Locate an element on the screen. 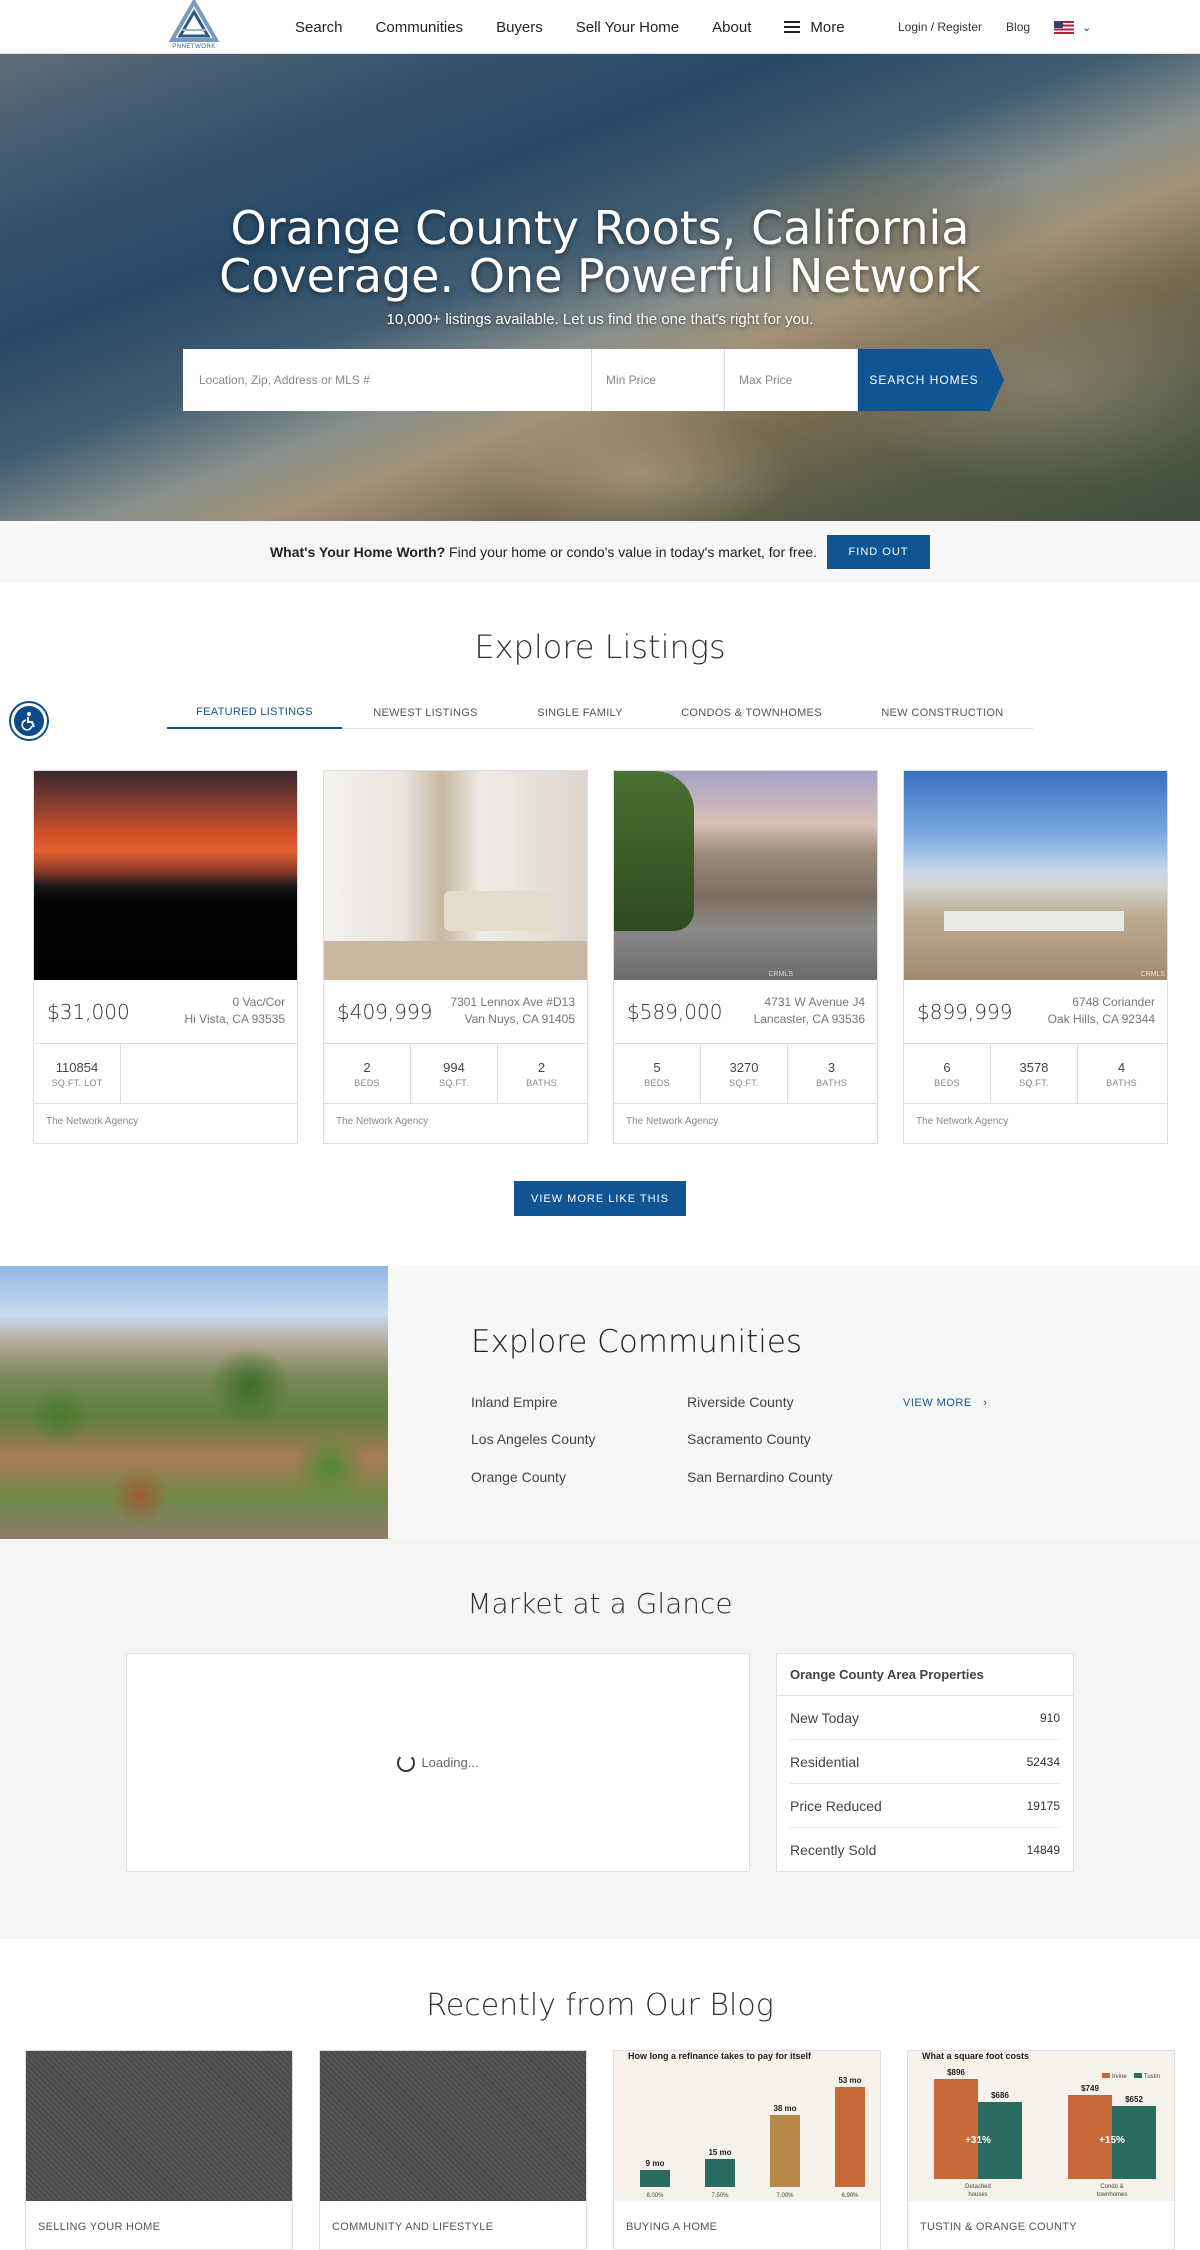 This screenshot has width=1200, height=2250. tab-newest-listings: NEWEST LISTINGS is located at coordinates (425, 712).